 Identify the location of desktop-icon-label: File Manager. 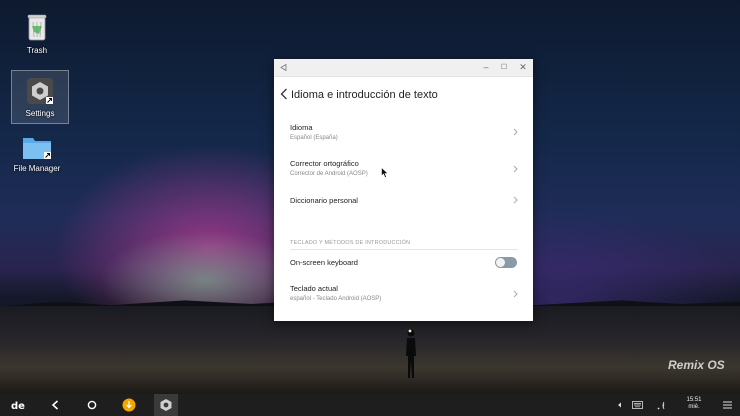
(37, 168).